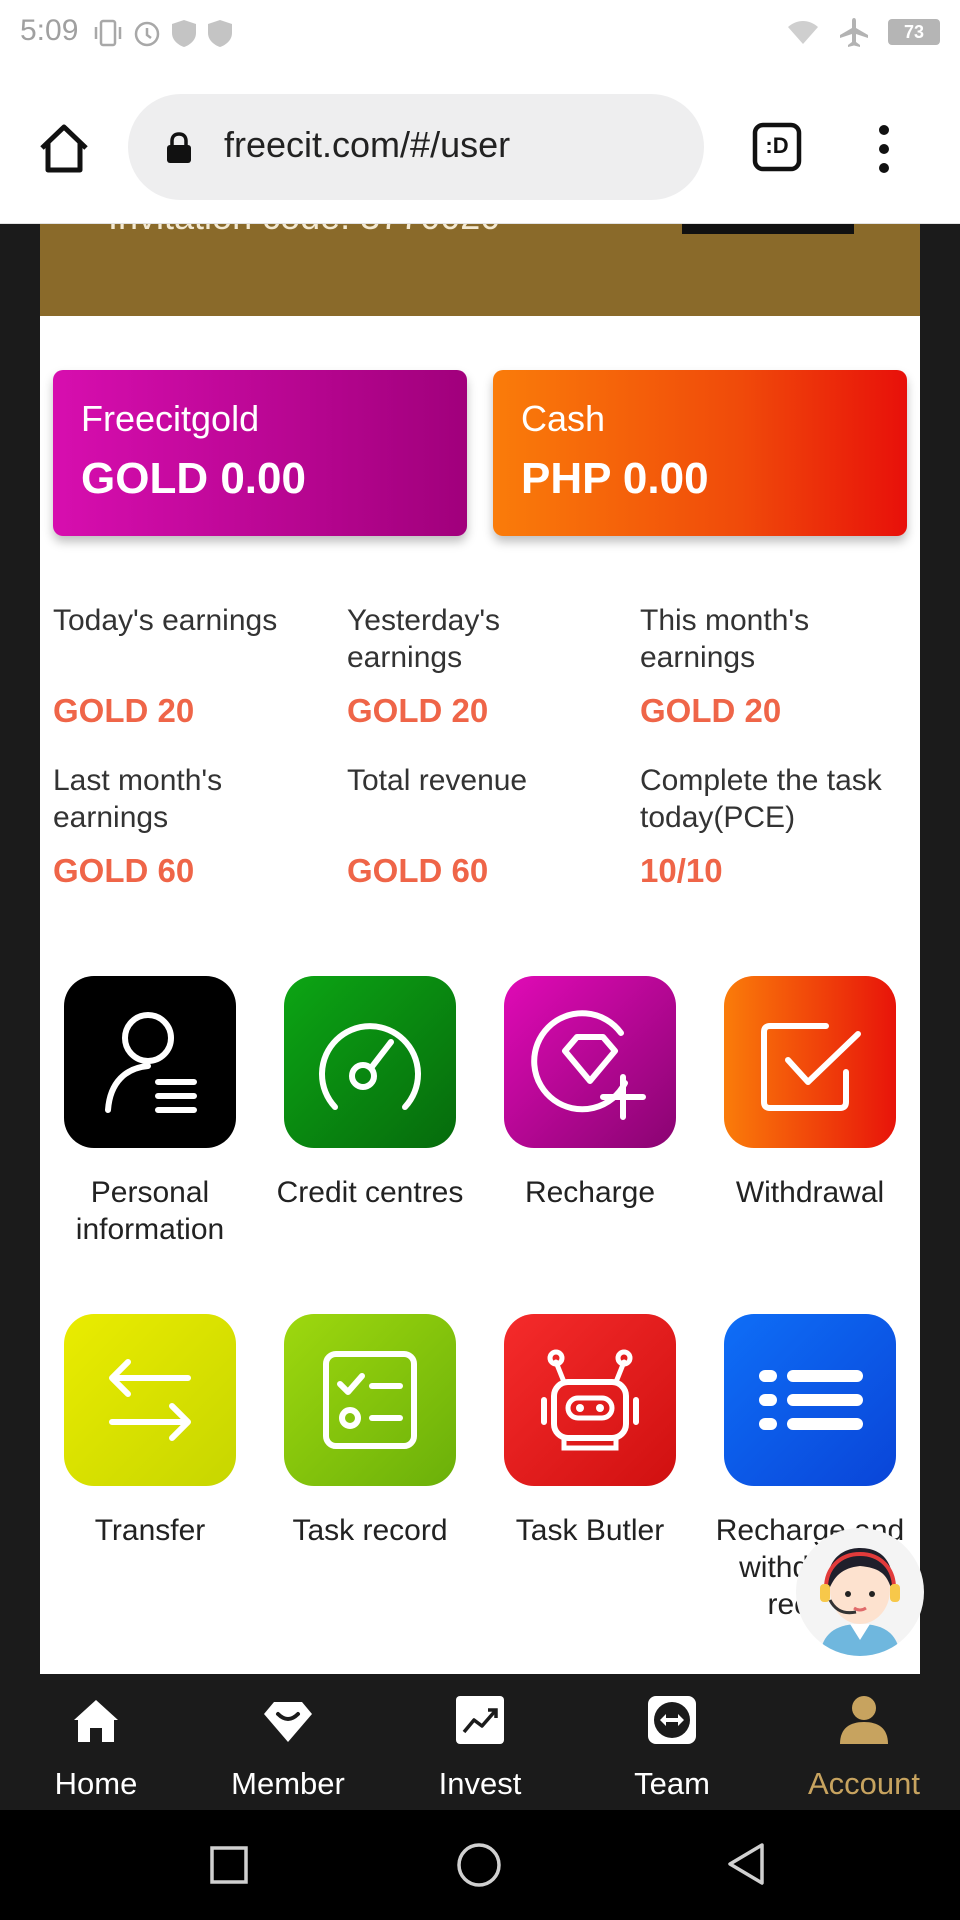 Image resolution: width=960 pixels, height=1920 pixels. I want to click on list-icon, so click(811, 1400).